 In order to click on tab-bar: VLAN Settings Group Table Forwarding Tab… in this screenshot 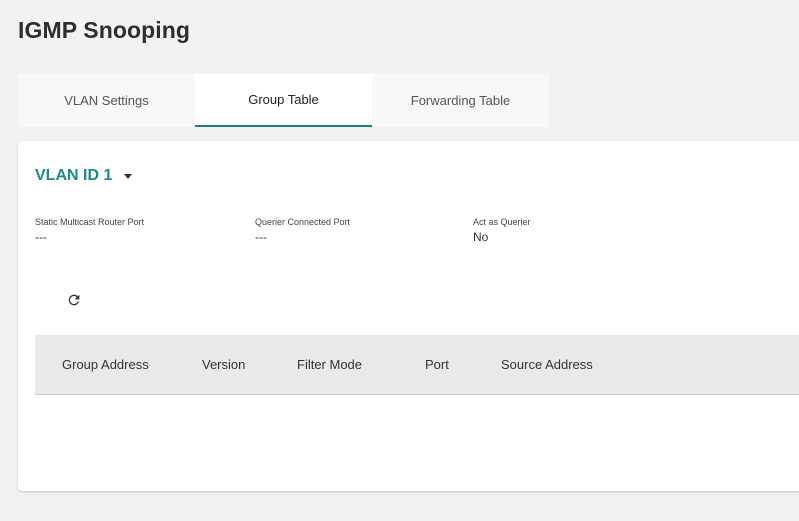, I will do `click(283, 100)`.